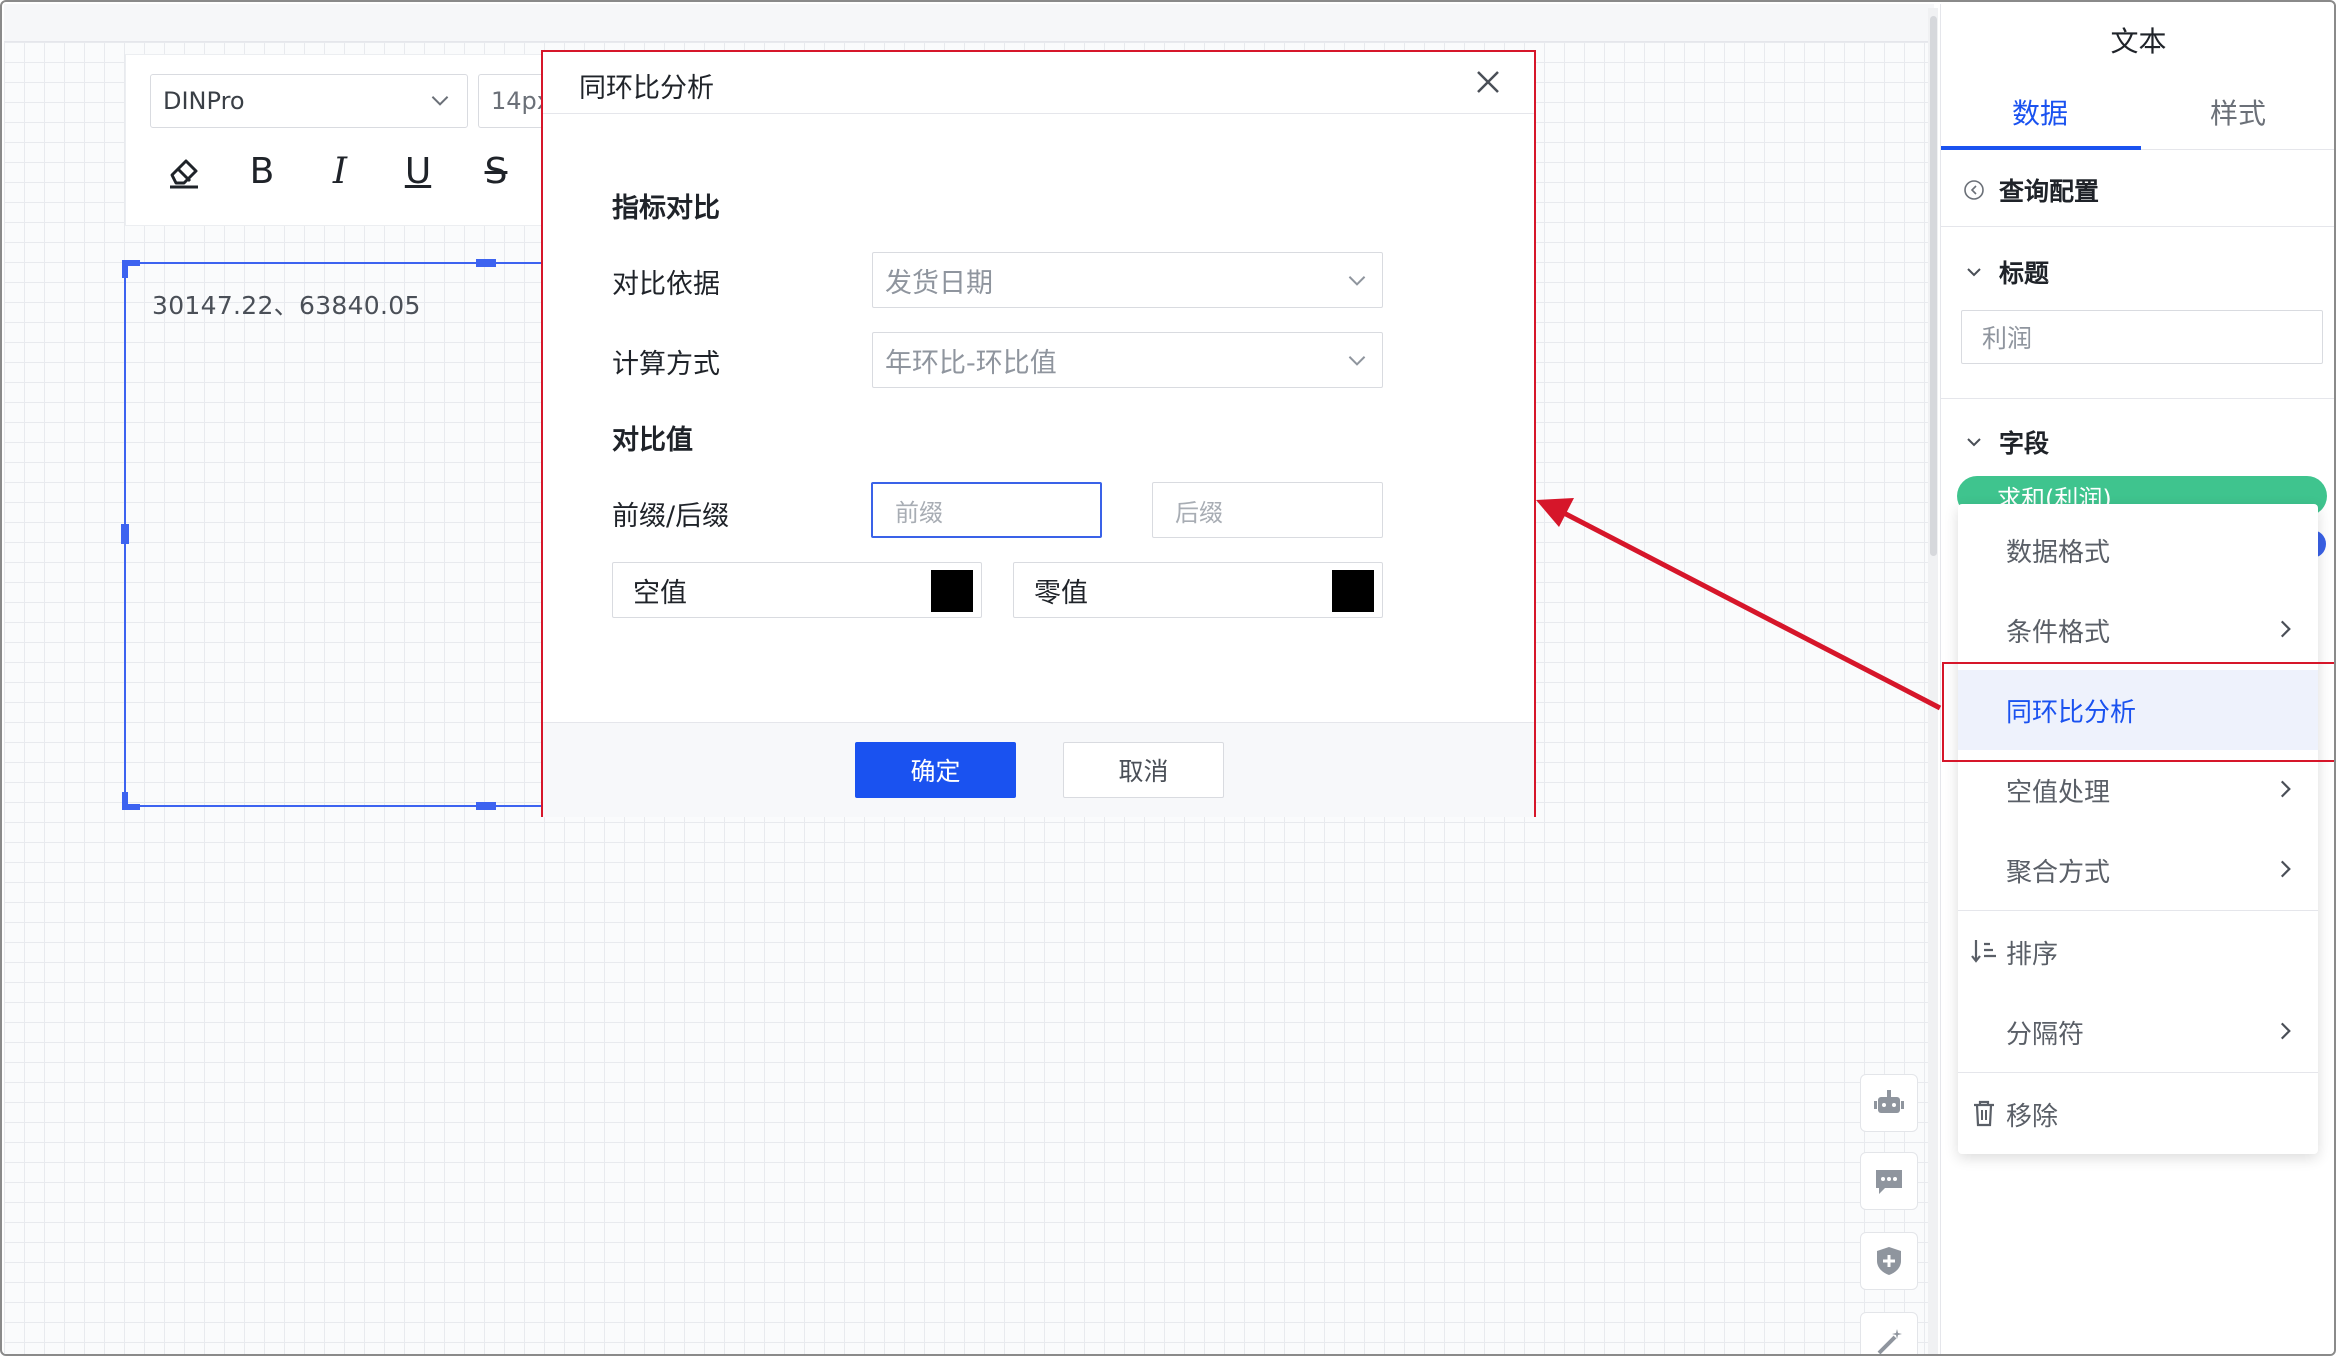 Image resolution: width=2336 pixels, height=1356 pixels. Describe the element at coordinates (935, 770) in the screenshot. I see `confirm-button: 确定` at that location.